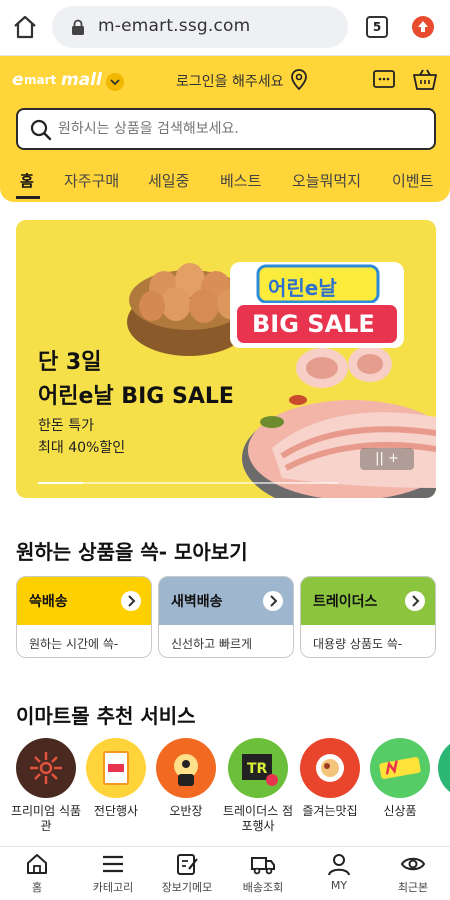 The height and width of the screenshot is (900, 450). I want to click on tab-home: 홈, so click(27, 180).